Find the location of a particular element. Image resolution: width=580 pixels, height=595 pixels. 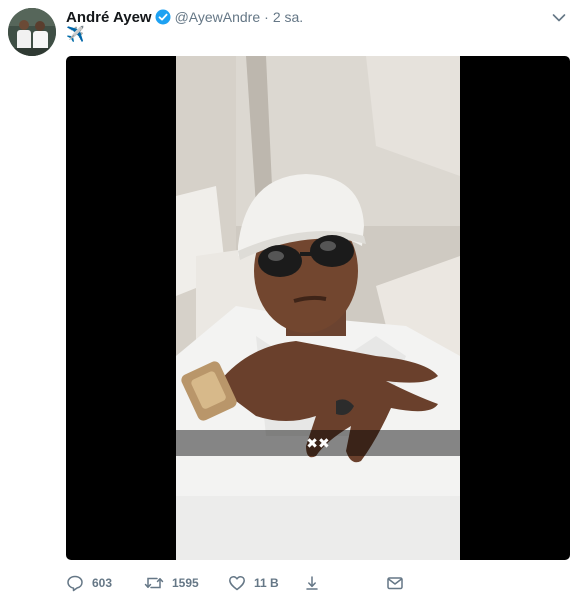

like-button: 11 B is located at coordinates (253, 583).